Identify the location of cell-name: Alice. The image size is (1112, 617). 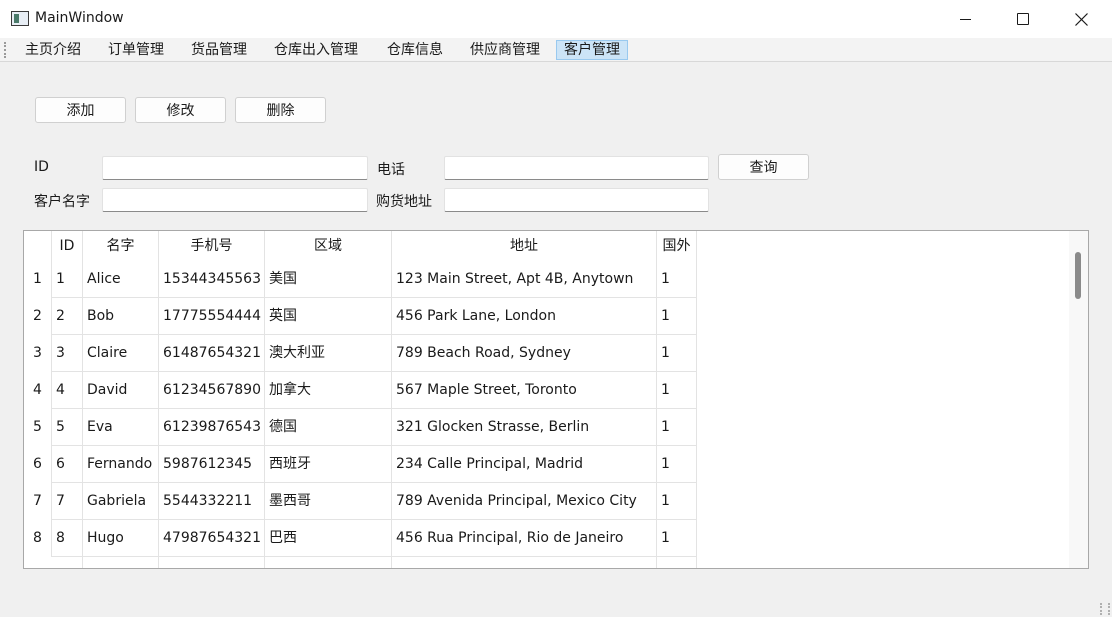
(121, 279).